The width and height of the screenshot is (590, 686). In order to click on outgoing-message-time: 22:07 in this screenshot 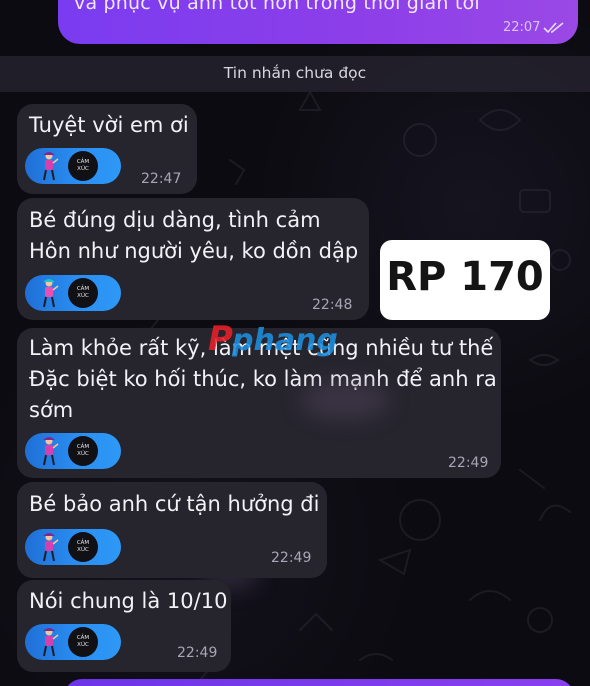, I will do `click(522, 27)`.